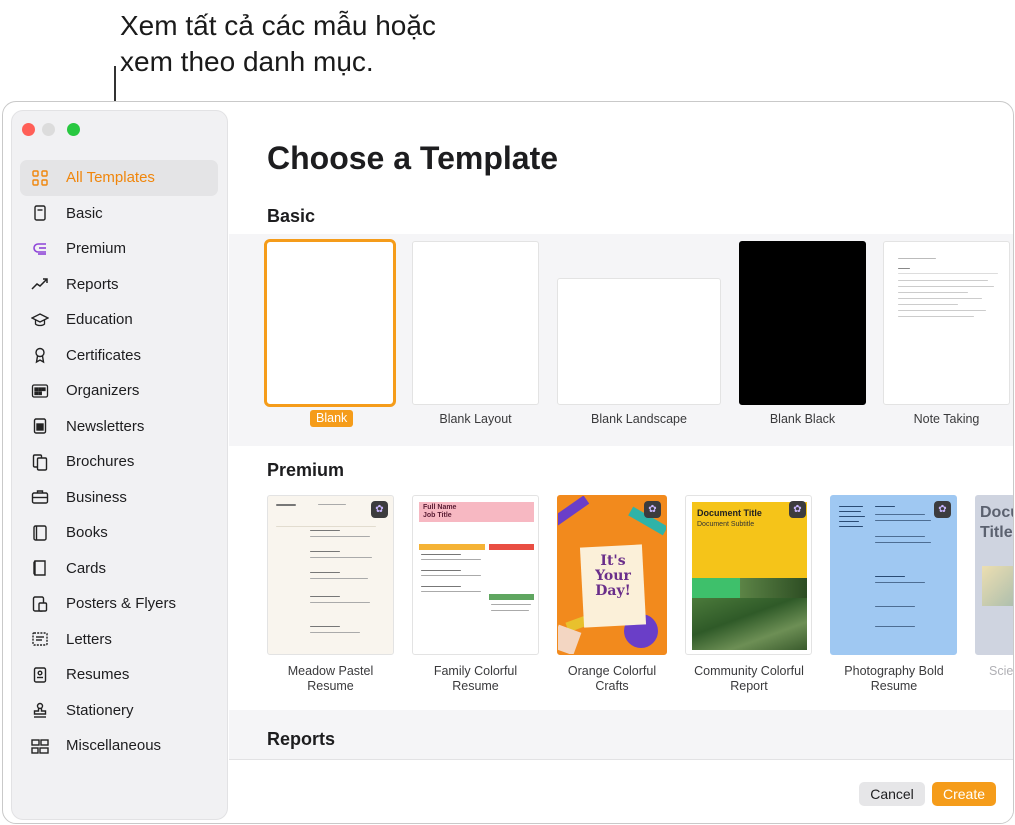 The height and width of the screenshot is (825, 1015). Describe the element at coordinates (729, 513) in the screenshot. I see `thumb-report-title: Document Title` at that location.